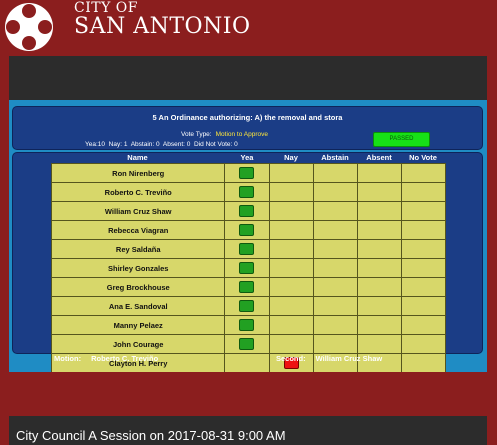 Image resolution: width=497 pixels, height=445 pixels. I want to click on yea-count: 10, so click(101, 144).